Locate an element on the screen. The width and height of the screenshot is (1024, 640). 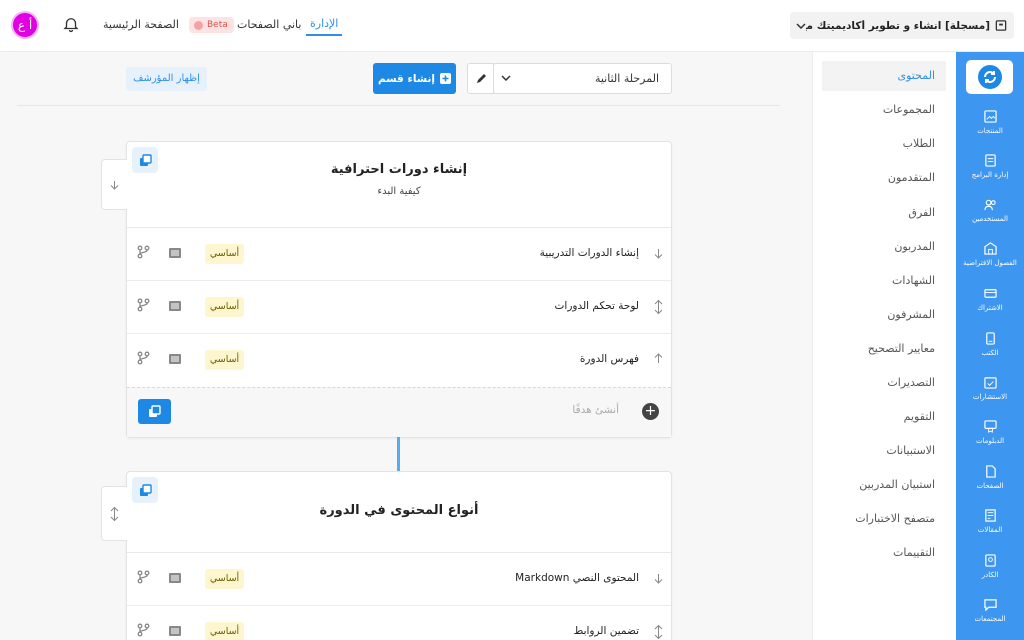
duplicate-lesson-button is located at coordinates (154, 411).